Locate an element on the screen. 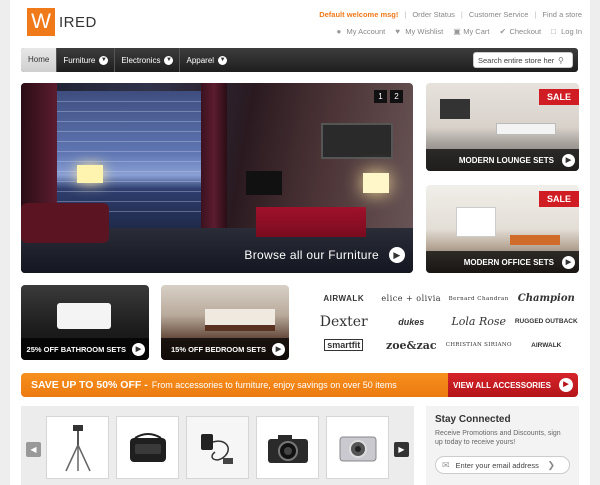 The image size is (600, 485). product-thumb-tripod is located at coordinates (77, 447).